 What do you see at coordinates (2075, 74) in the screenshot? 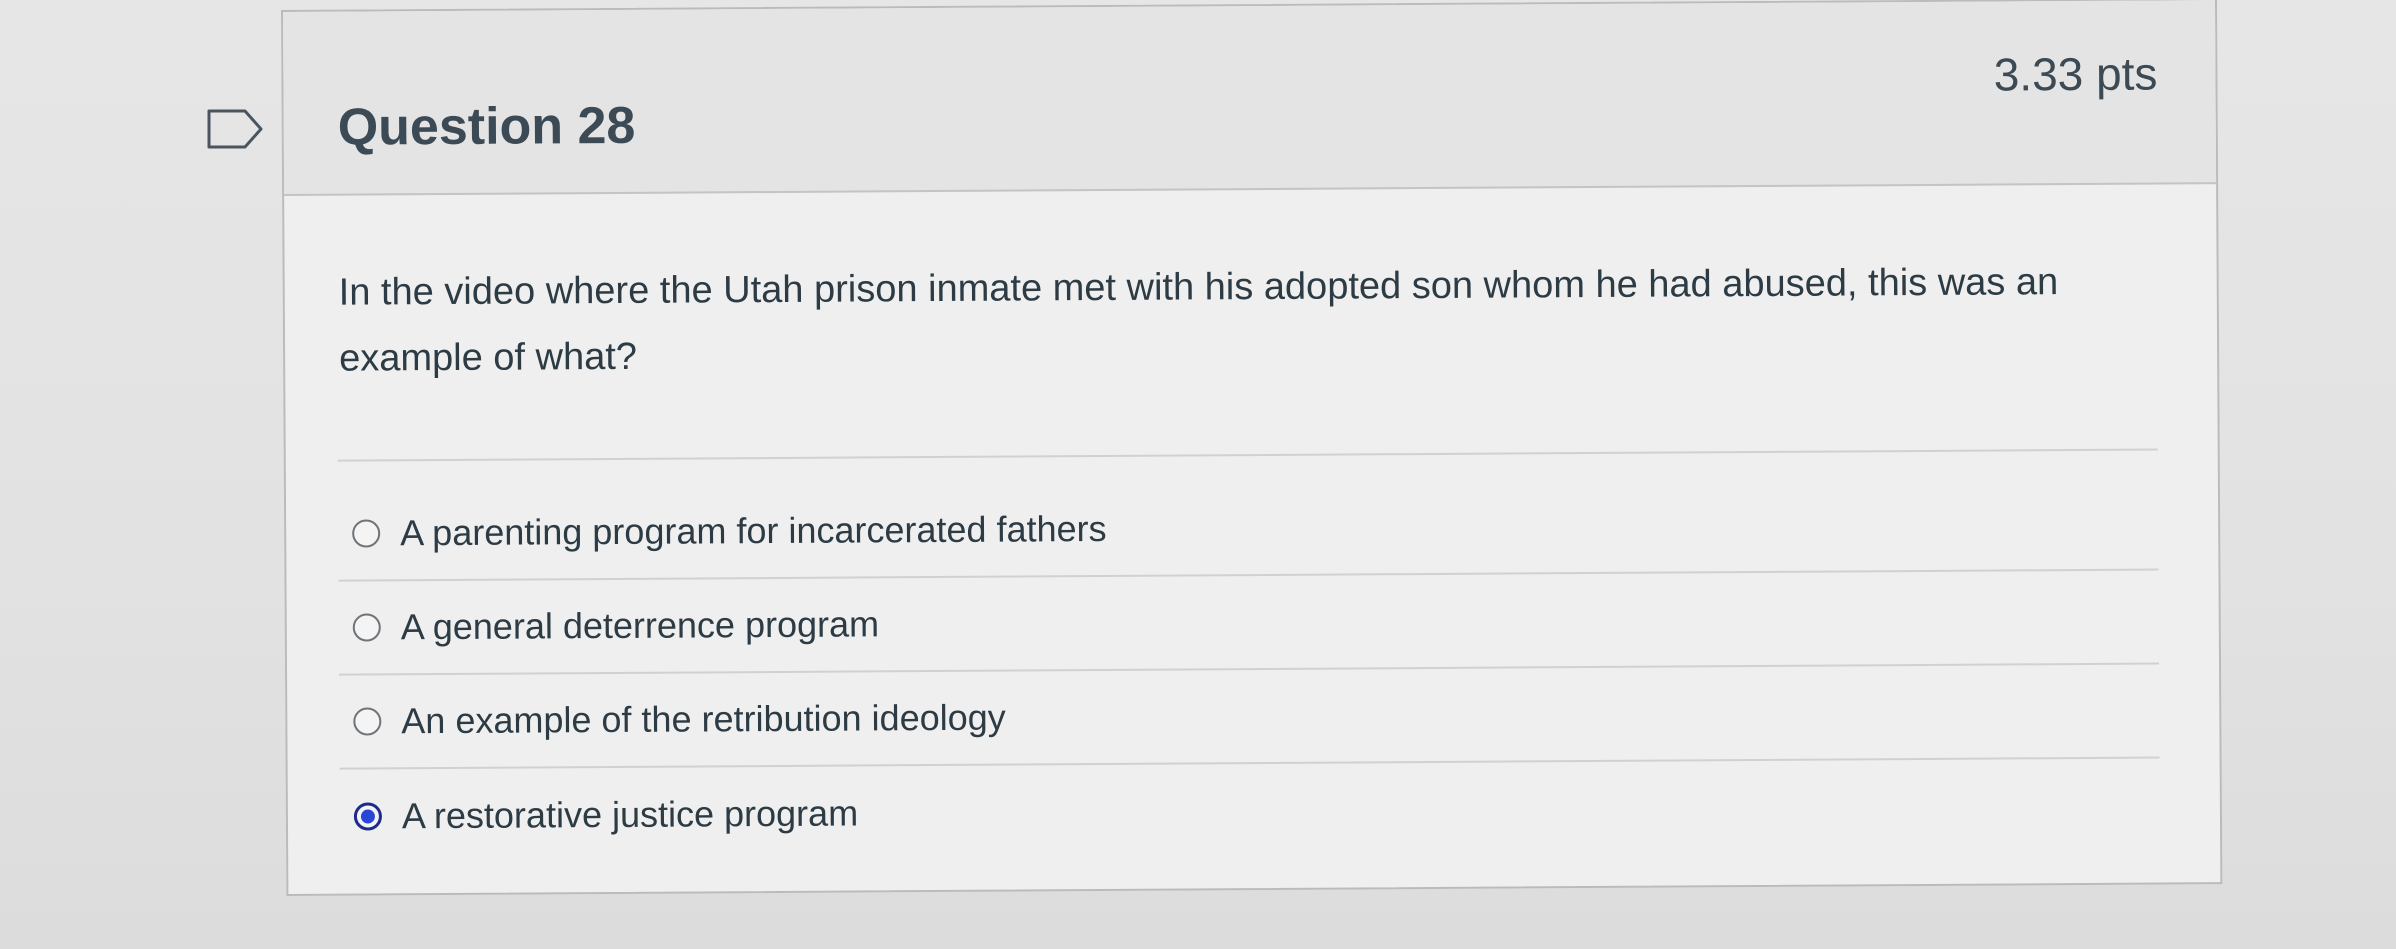
I see `question-points: 3.33 pts` at bounding box center [2075, 74].